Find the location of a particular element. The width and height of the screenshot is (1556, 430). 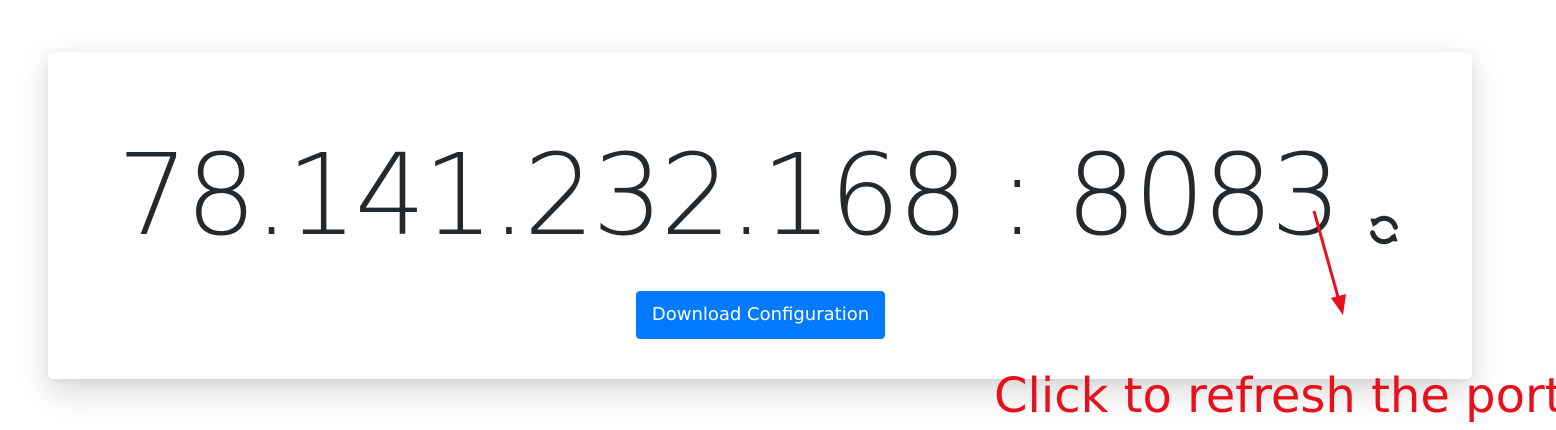

download-configuration-button: Download Configuration is located at coordinates (760, 315).